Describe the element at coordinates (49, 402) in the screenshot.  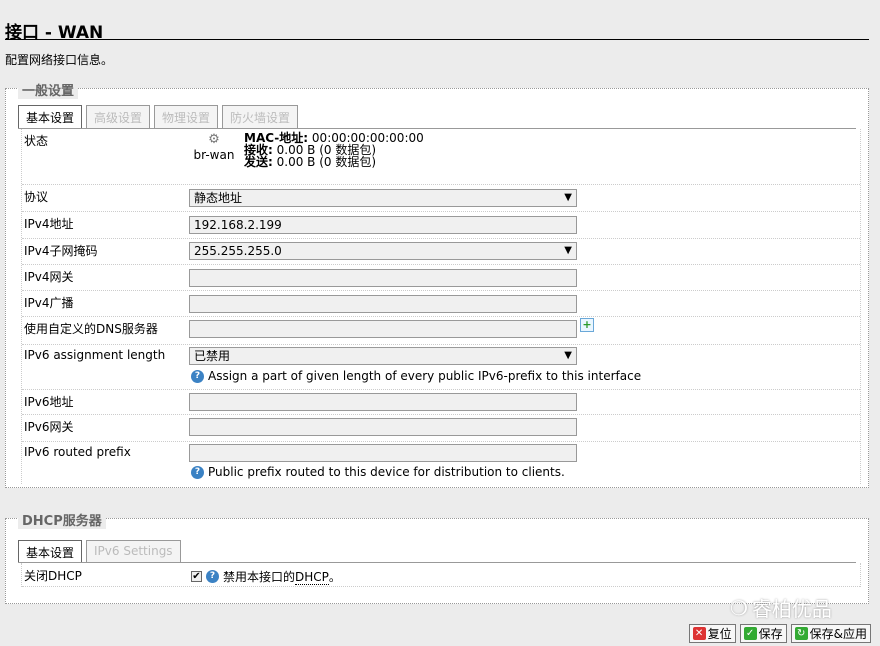
I see `ipv6-address-label: IPv6地址` at that location.